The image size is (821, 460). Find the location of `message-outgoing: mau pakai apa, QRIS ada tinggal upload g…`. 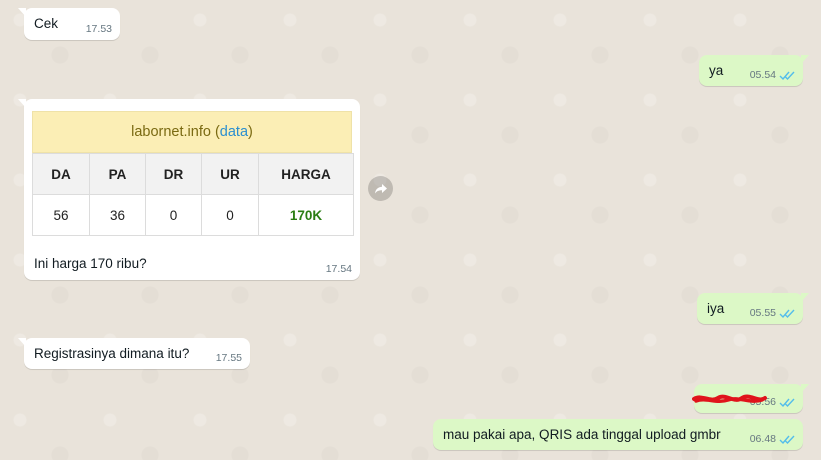

message-outgoing: mau pakai apa, QRIS ada tinggal upload g… is located at coordinates (618, 434).